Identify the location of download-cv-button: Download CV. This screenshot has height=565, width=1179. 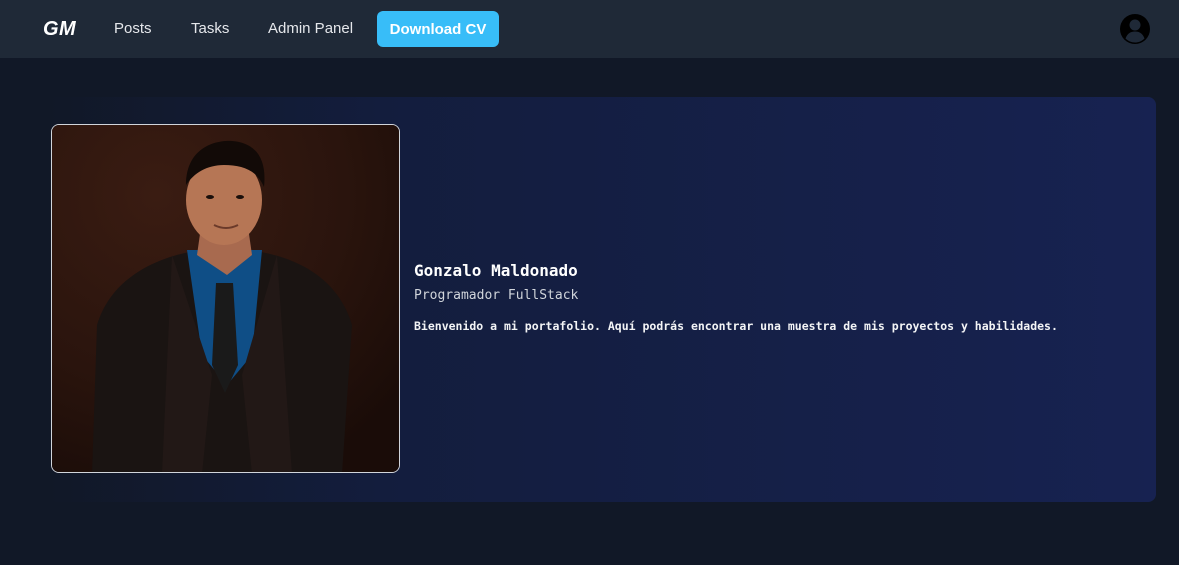
(438, 29).